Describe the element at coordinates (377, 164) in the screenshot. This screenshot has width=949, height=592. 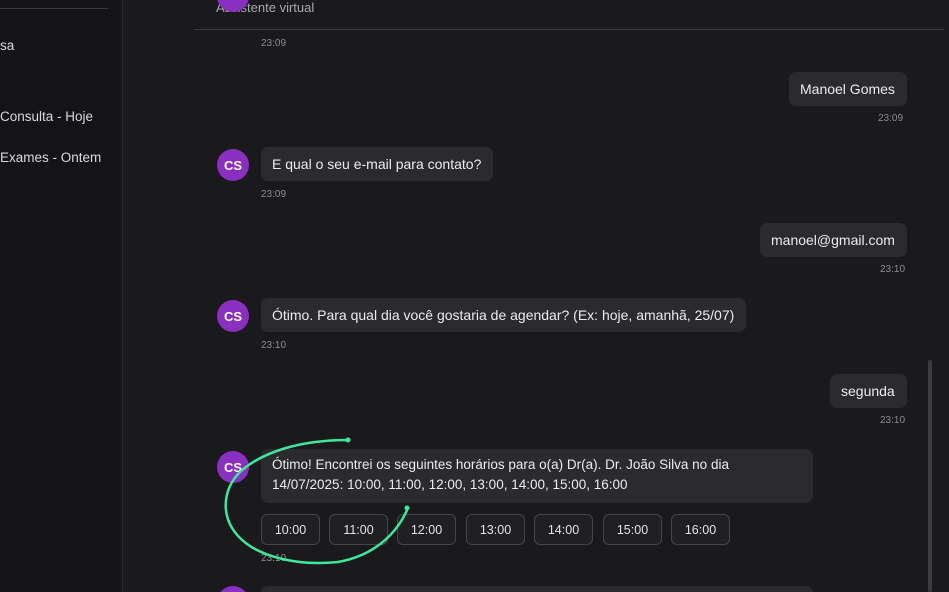
I see `bot-message-bubble: E qual o seu e-mail para contato?` at that location.